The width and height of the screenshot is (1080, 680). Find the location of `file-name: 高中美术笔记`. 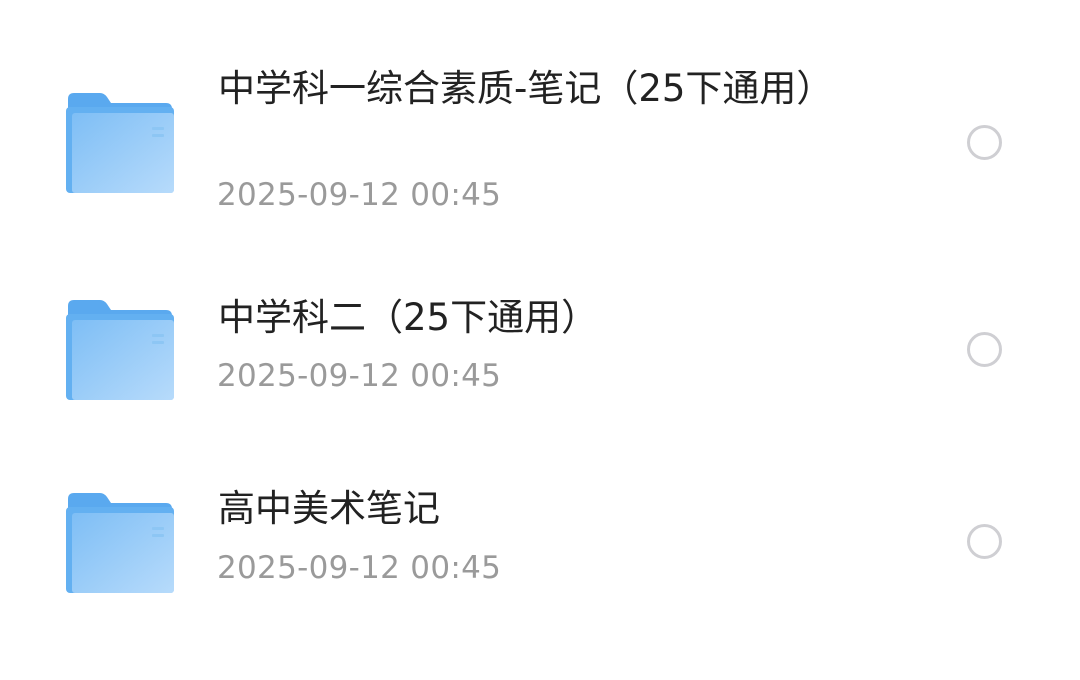

file-name: 高中美术笔记 is located at coordinates (329, 508).